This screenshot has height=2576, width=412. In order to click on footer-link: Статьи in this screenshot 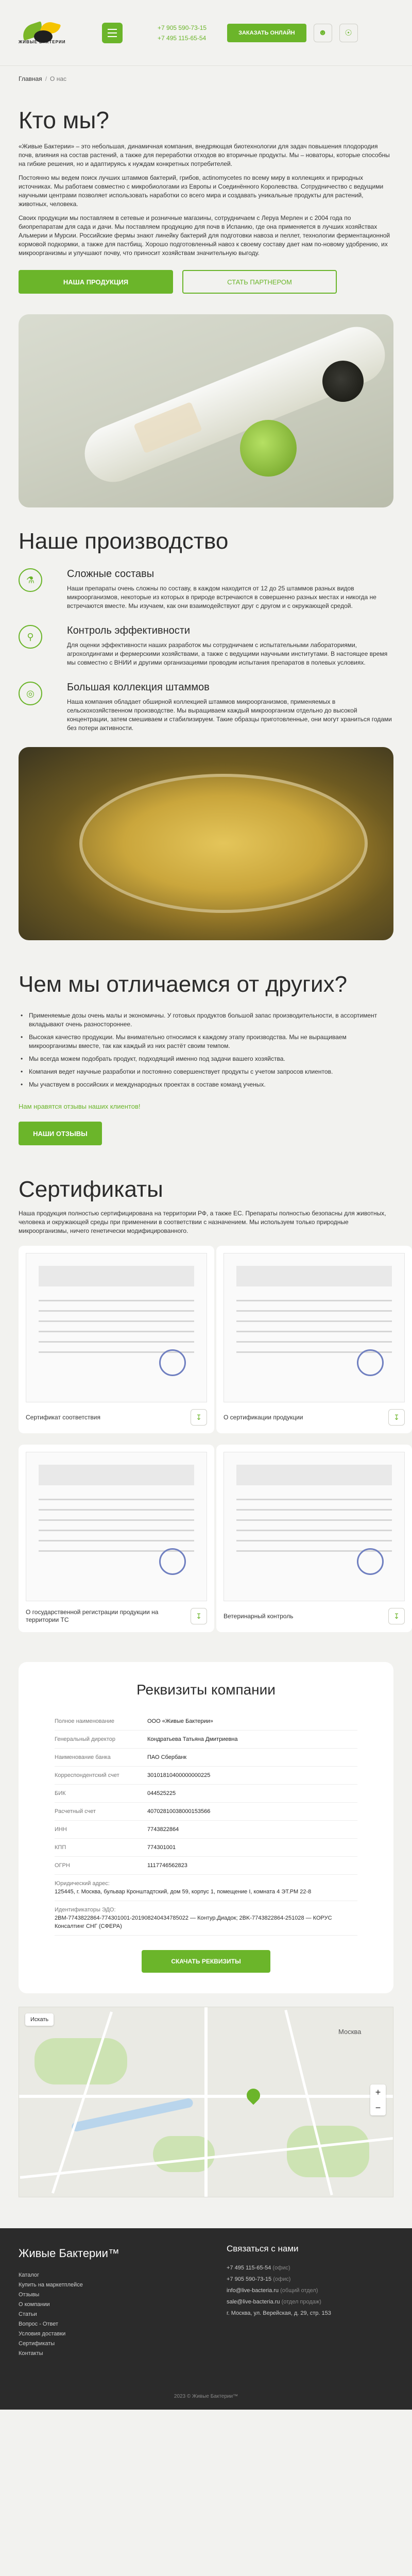, I will do `click(206, 2314)`.